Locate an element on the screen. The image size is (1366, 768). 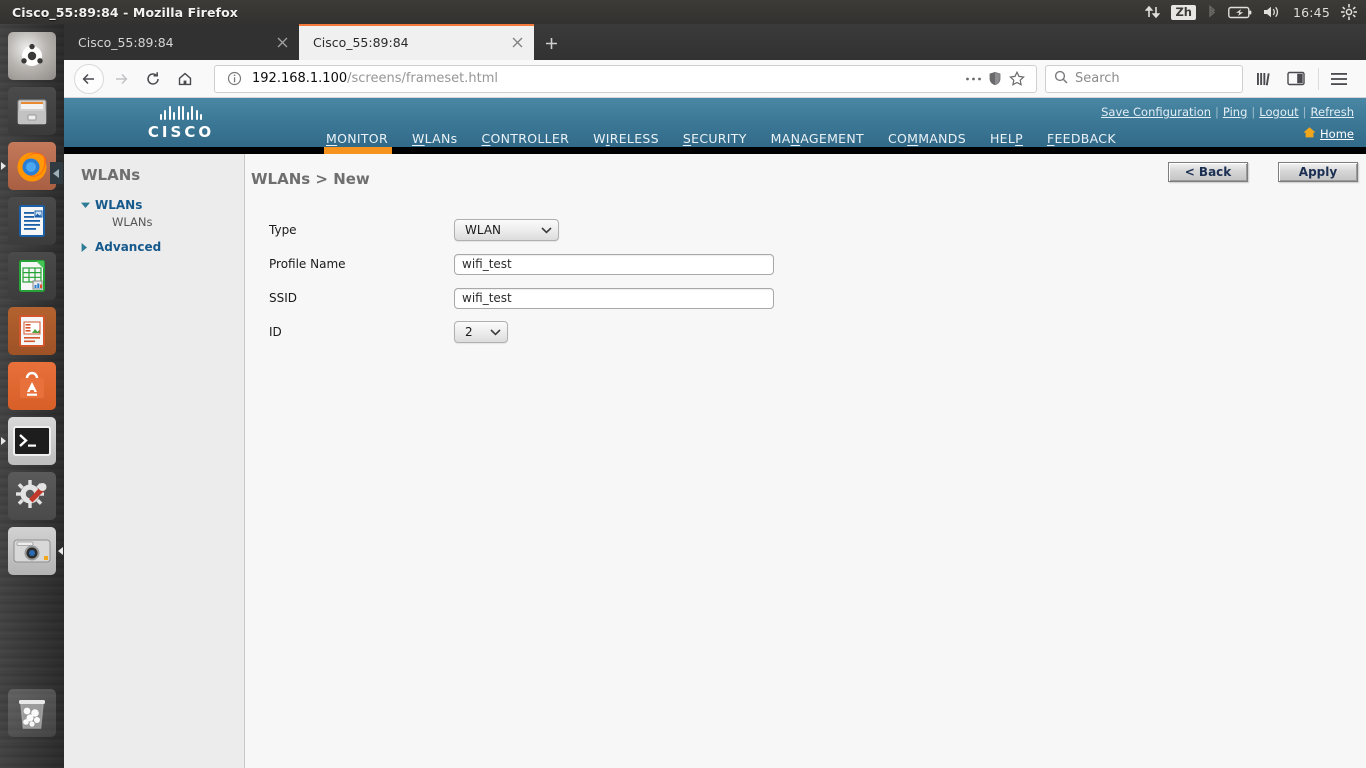
reload-icon is located at coordinates (153, 79).